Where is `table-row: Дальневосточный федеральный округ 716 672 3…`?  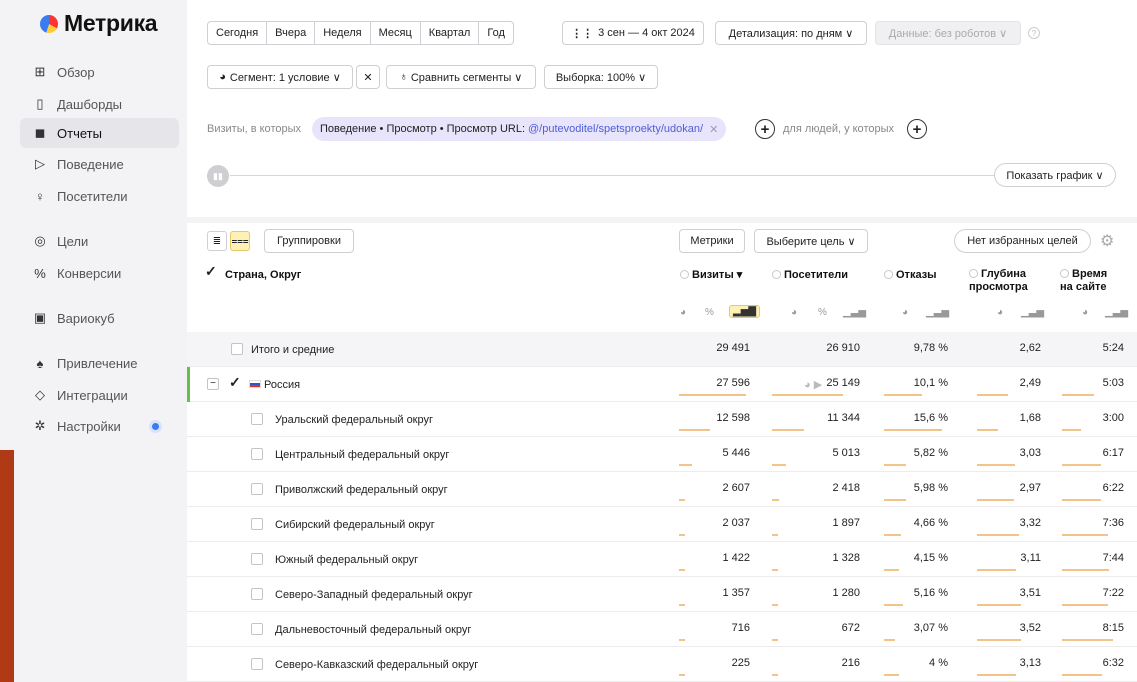 table-row: Дальневосточный федеральный округ 716 672 3… is located at coordinates (662, 629).